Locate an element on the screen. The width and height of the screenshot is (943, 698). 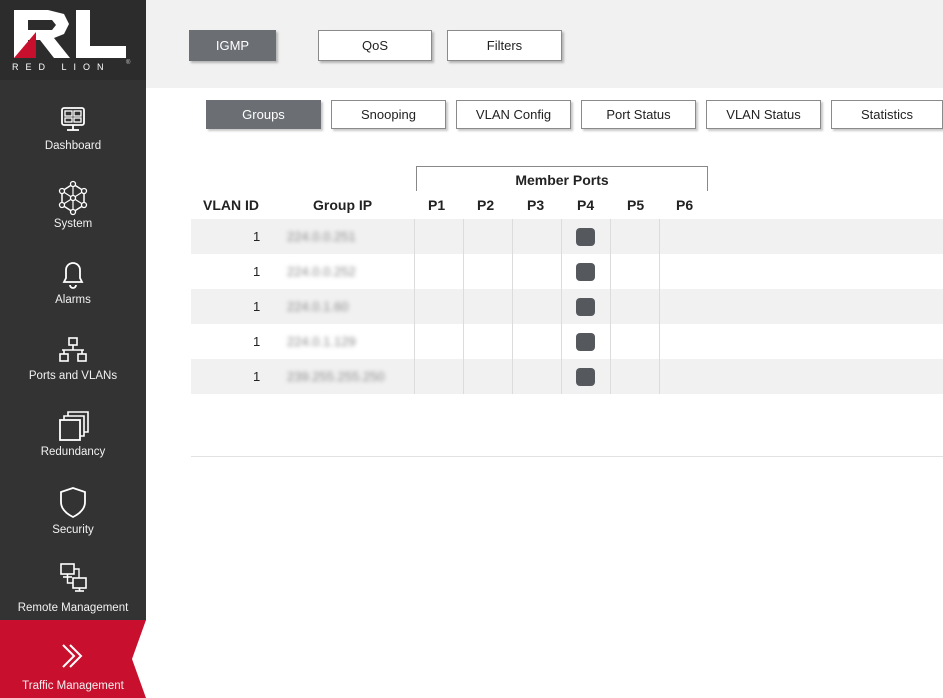
bell-icon is located at coordinates (73, 274).